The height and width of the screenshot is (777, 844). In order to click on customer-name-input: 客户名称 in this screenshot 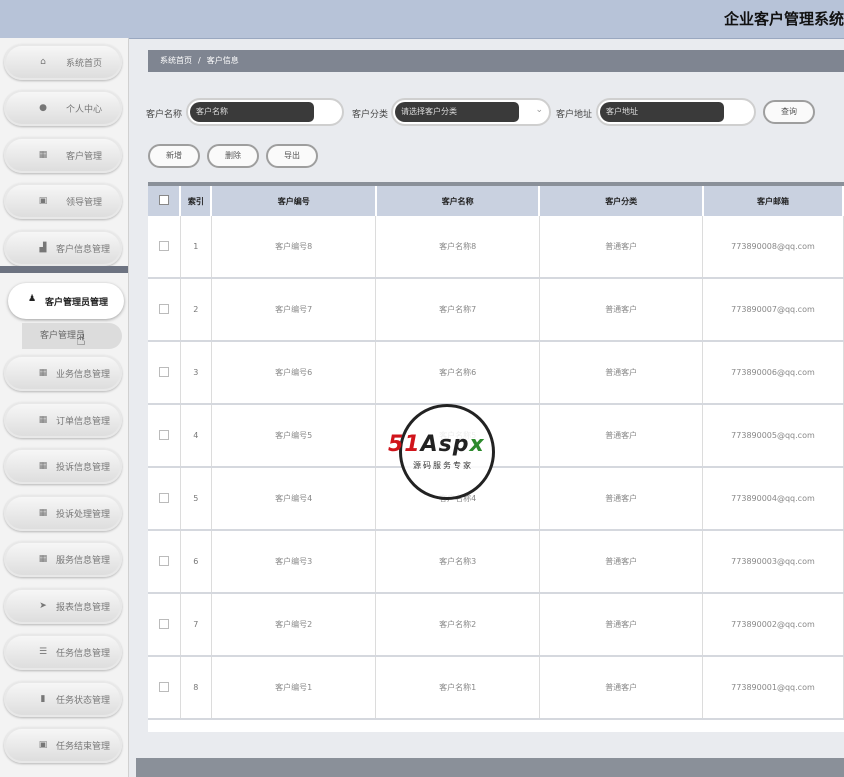, I will do `click(265, 112)`.